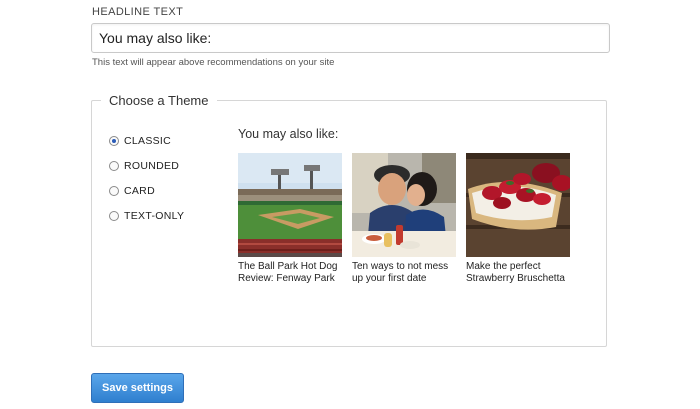 The height and width of the screenshot is (409, 700). I want to click on preview-heading: You may also like:, so click(288, 134).